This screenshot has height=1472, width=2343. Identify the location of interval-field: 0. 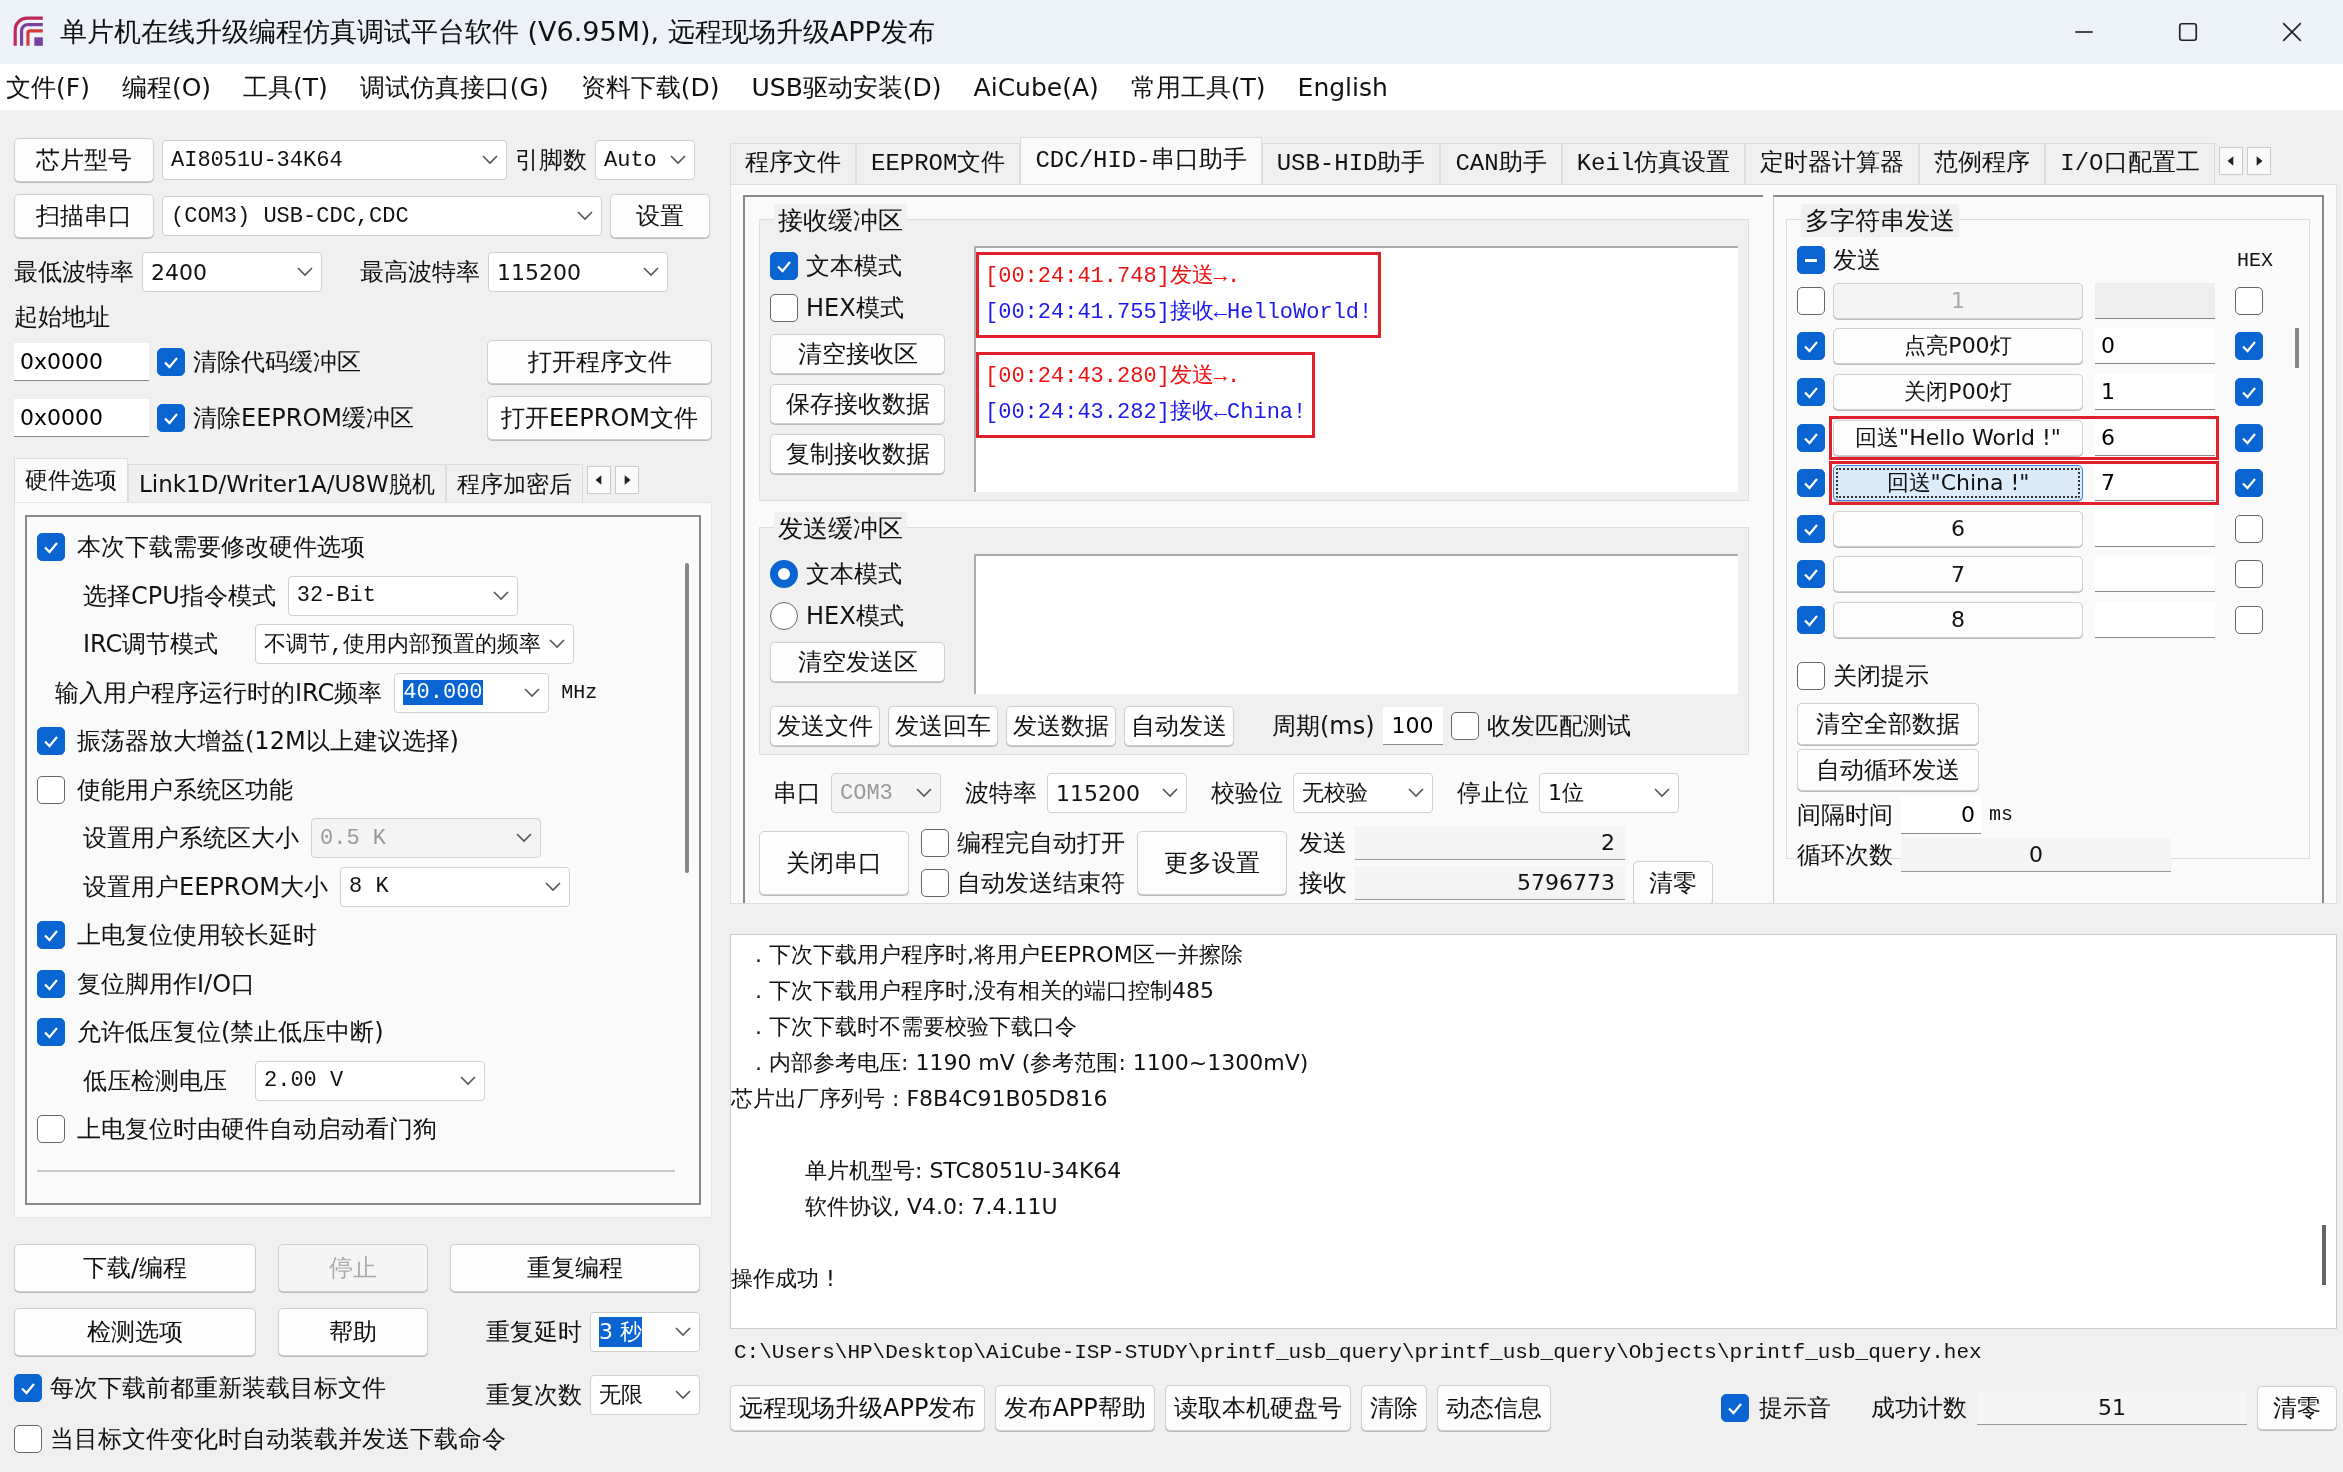
(1941, 814).